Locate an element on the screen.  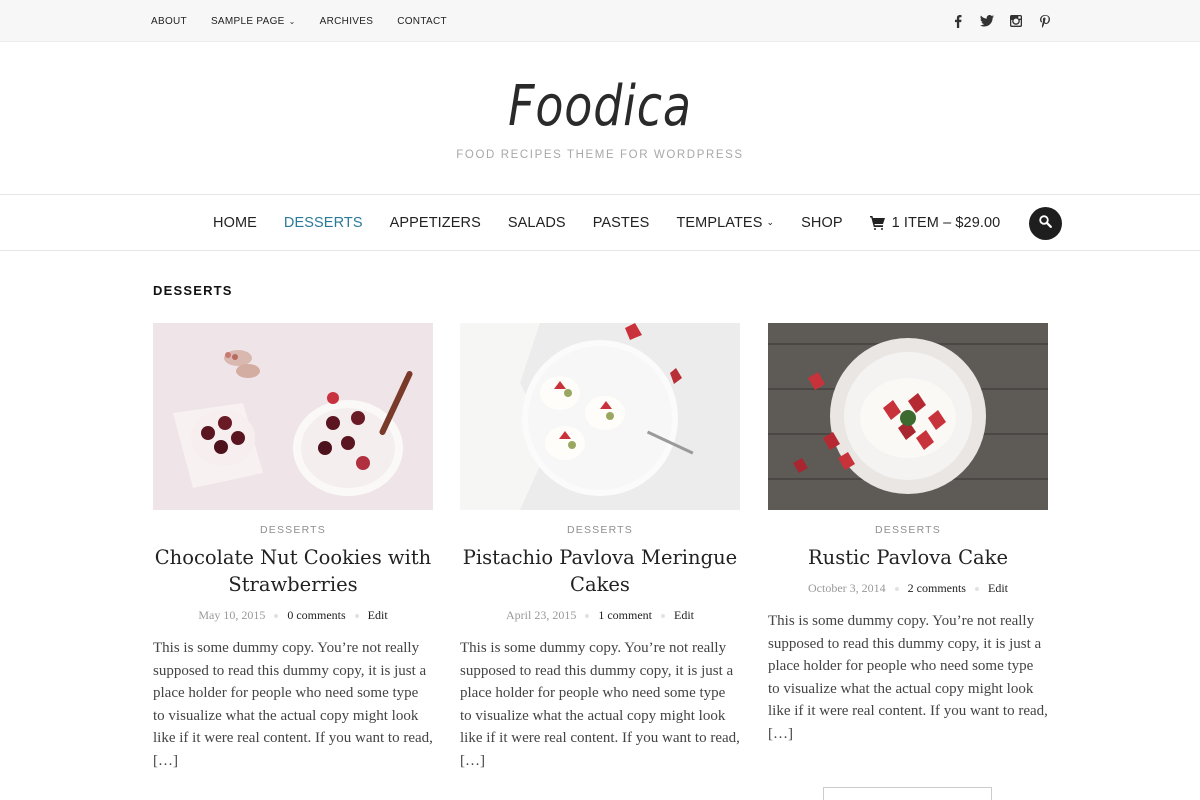
post-meta: October 3, 2014 2 comments Edit is located at coordinates (908, 588).